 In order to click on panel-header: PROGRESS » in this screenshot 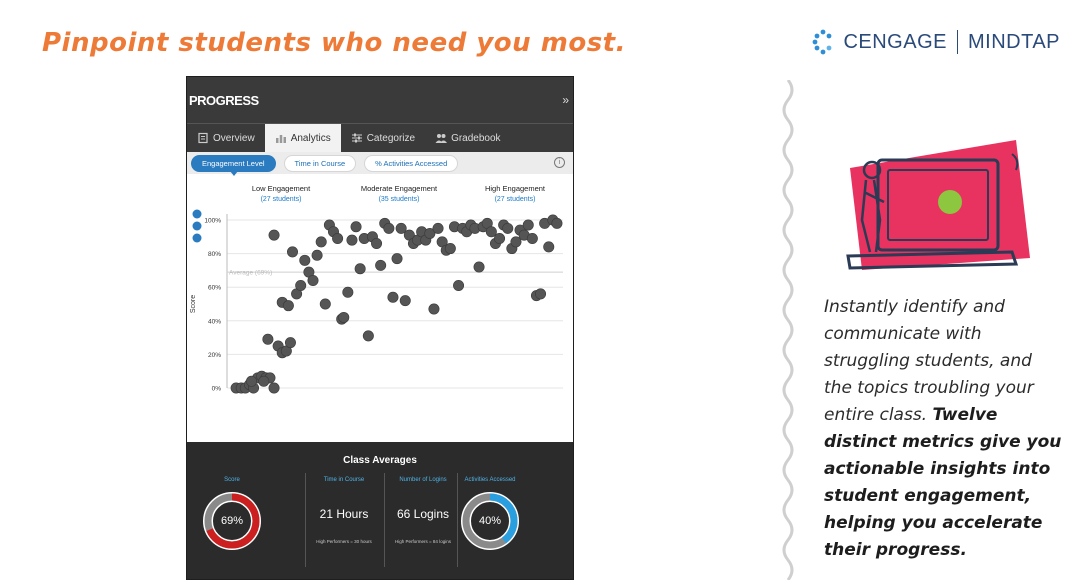, I will do `click(380, 100)`.